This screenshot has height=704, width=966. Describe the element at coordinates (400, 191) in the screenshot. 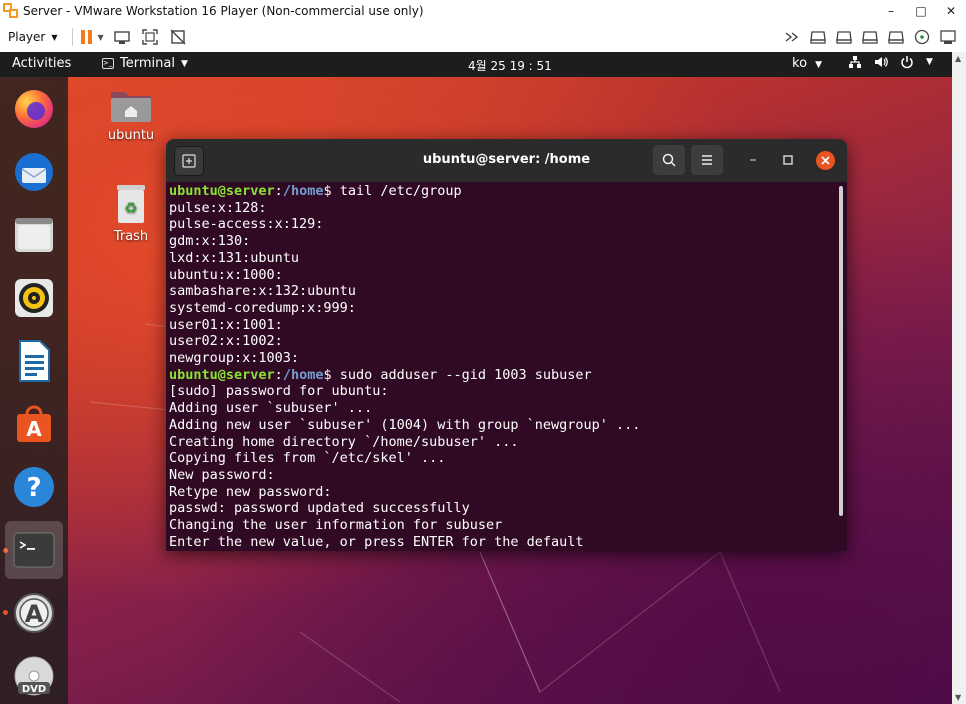

I see `command: tail /etc/group` at that location.